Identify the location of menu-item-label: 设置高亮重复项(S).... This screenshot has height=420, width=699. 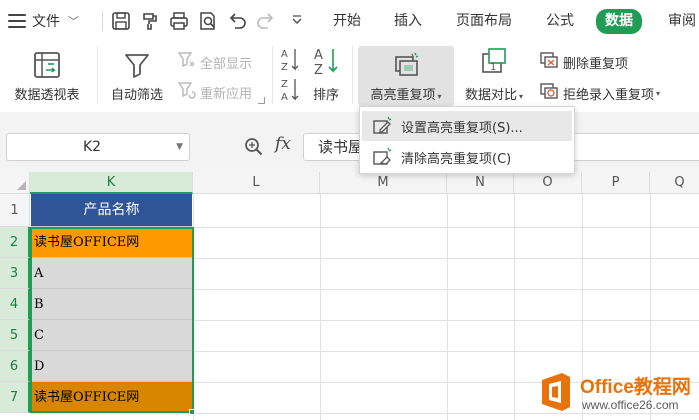
(462, 128).